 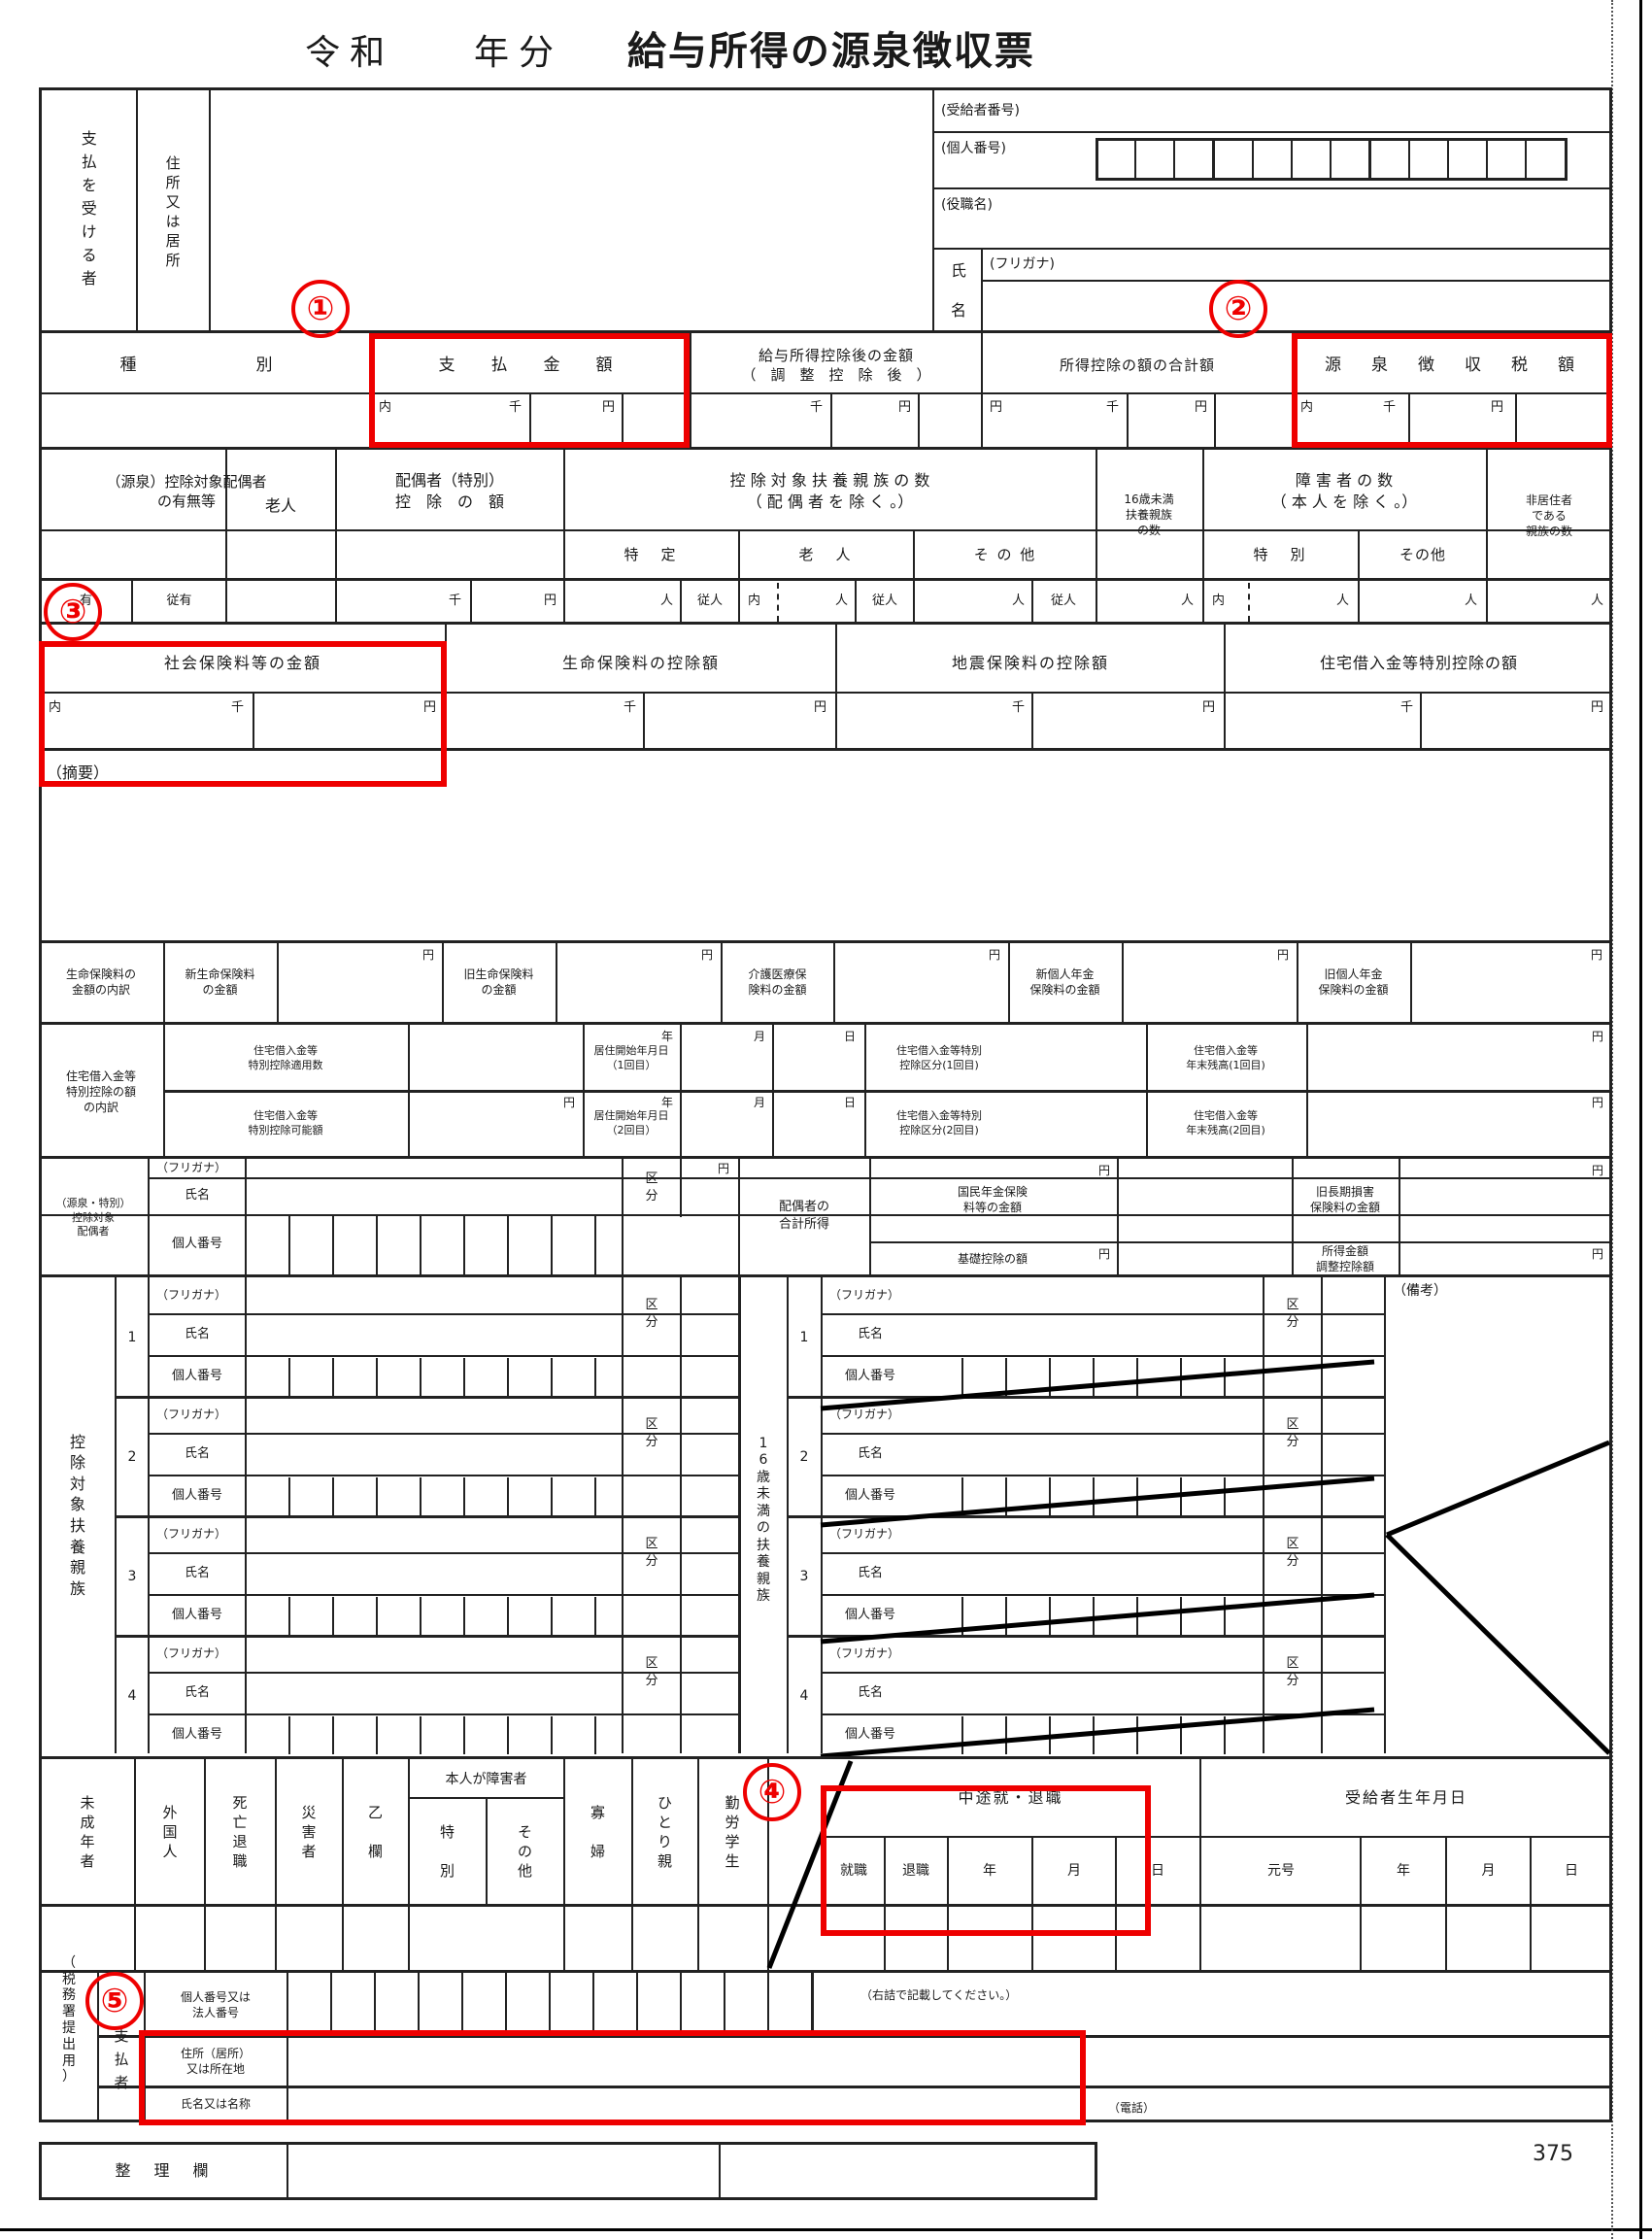 I want to click on personal-number-boxes, so click(x=1332, y=159).